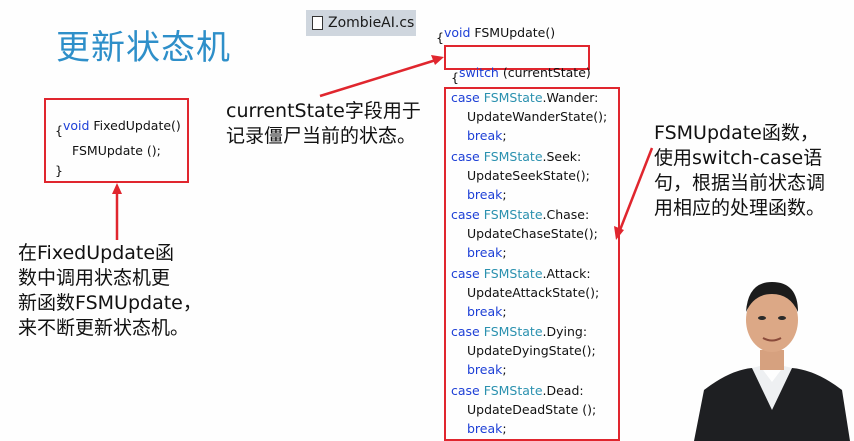 This screenshot has width=854, height=441. What do you see at coordinates (478, 72) in the screenshot?
I see `keyword-switch: switch` at bounding box center [478, 72].